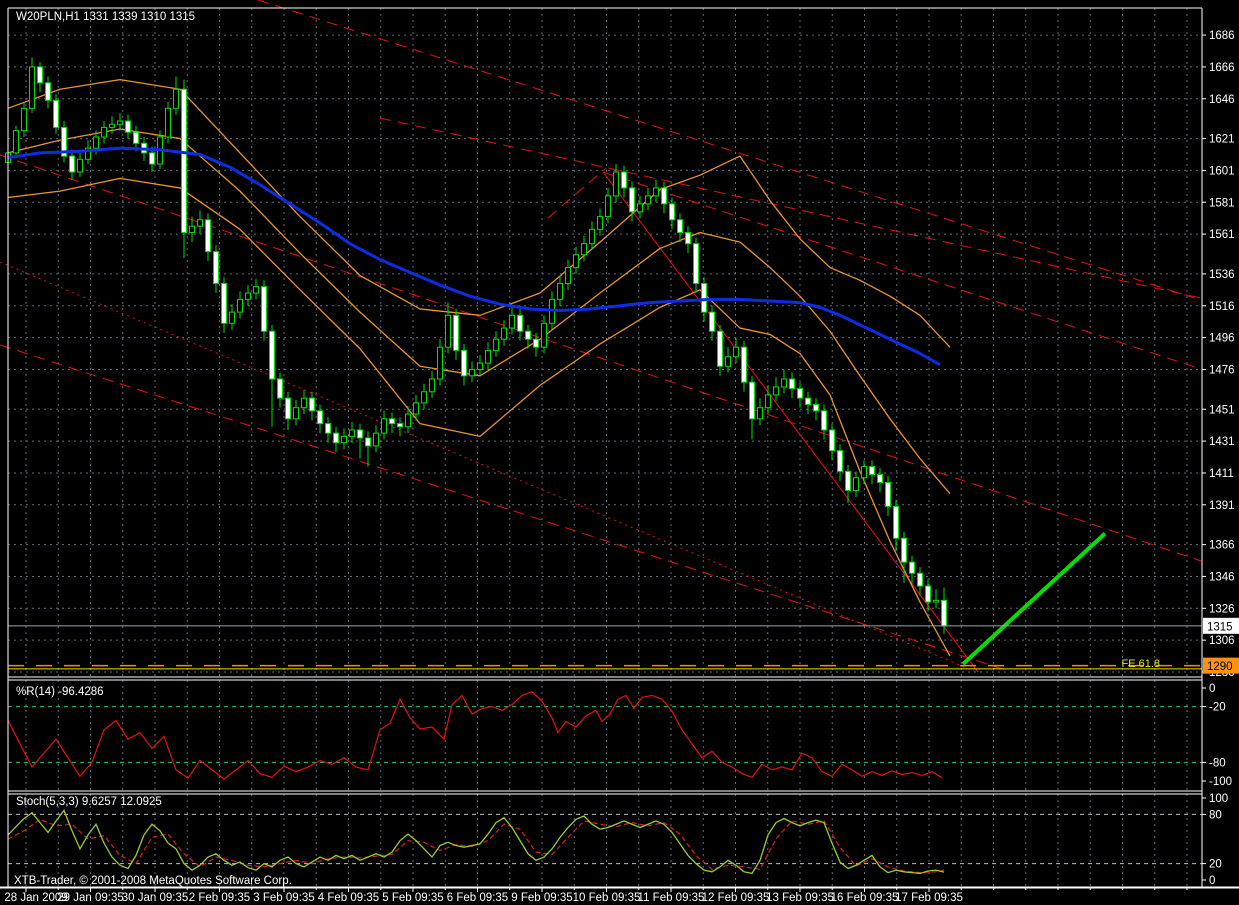 The image size is (1239, 905). What do you see at coordinates (1220, 667) in the screenshot?
I see `fib-price-box-label: 1290` at bounding box center [1220, 667].